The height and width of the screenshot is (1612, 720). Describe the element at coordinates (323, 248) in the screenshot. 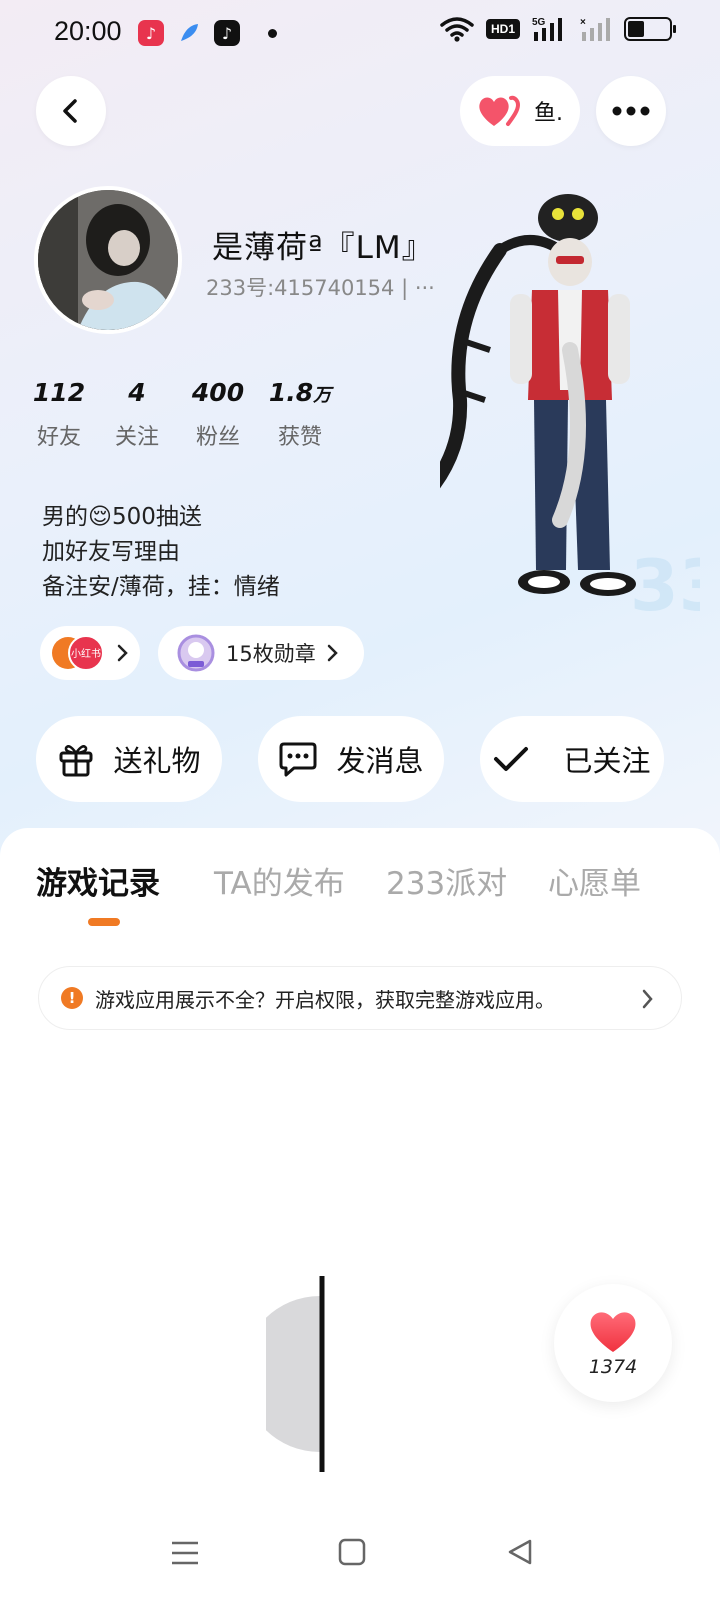

I see `nickname: 是薄荷ª『LM』` at that location.